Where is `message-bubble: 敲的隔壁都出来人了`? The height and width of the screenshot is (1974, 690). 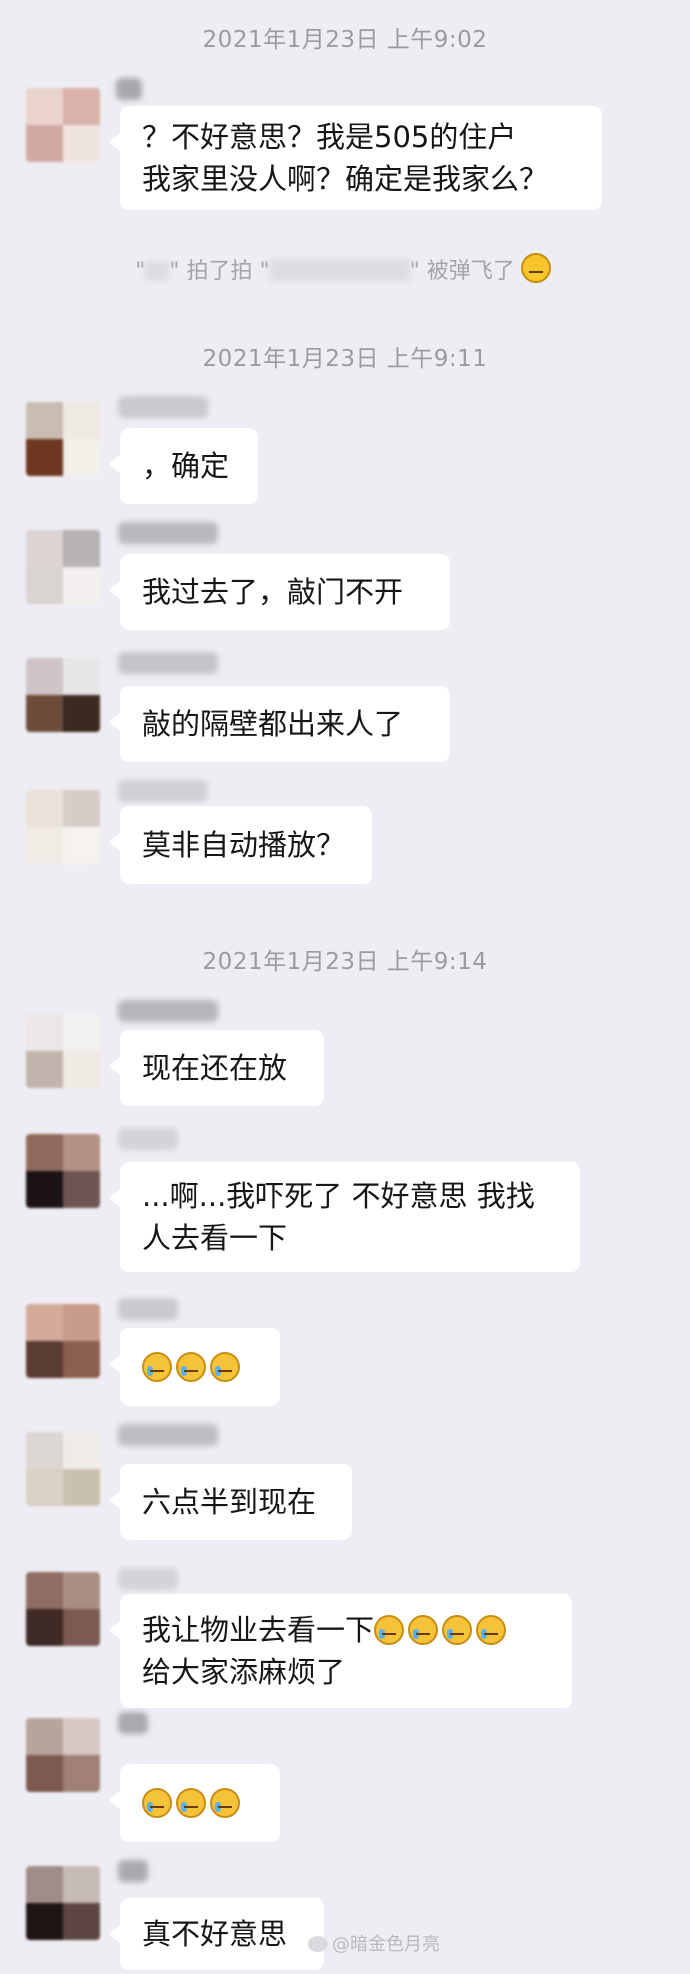
message-bubble: 敲的隔壁都出来人了 is located at coordinates (279, 724).